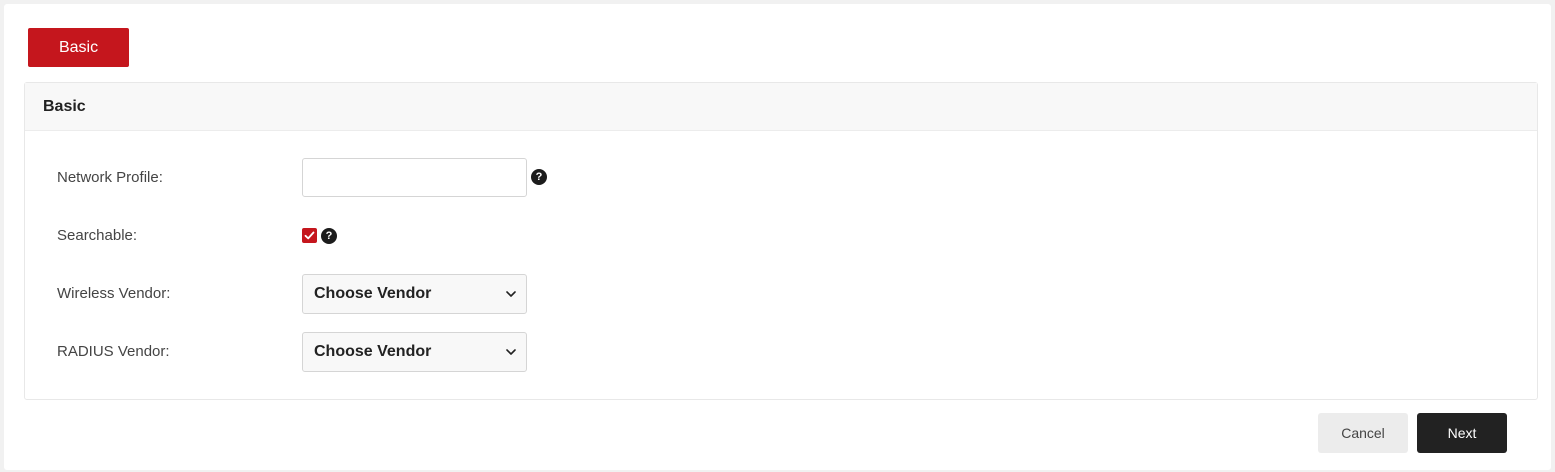 This screenshot has width=1555, height=472. What do you see at coordinates (110, 177) in the screenshot?
I see `network-profile-label: Network Profile:` at bounding box center [110, 177].